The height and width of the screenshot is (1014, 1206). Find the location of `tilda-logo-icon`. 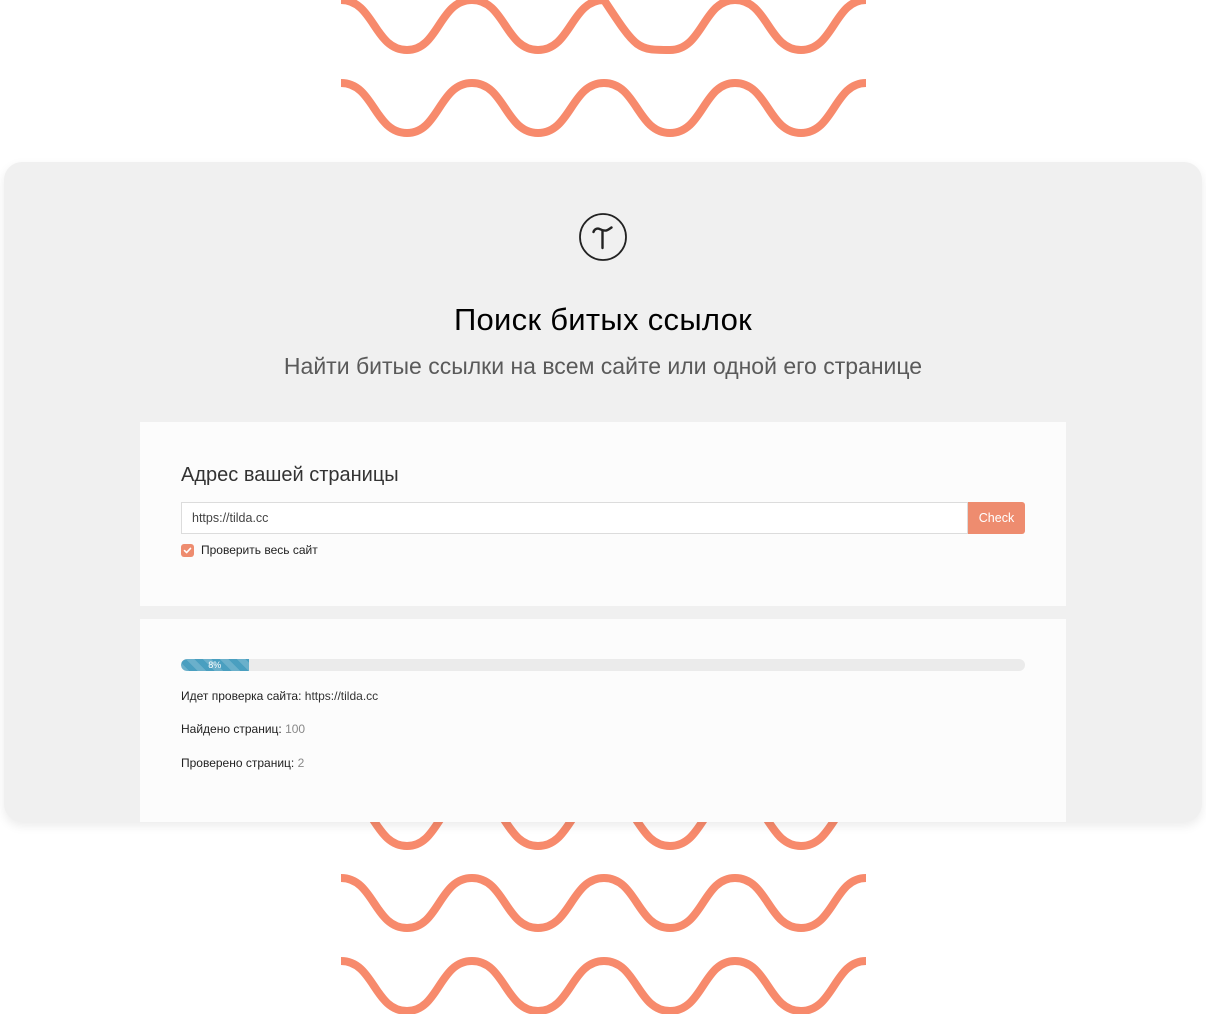

tilda-logo-icon is located at coordinates (603, 237).